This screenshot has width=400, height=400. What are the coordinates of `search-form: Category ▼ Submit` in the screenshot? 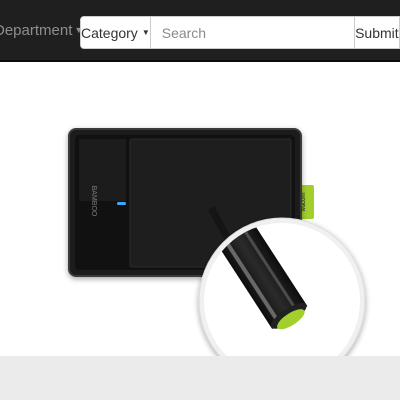 It's located at (240, 32).